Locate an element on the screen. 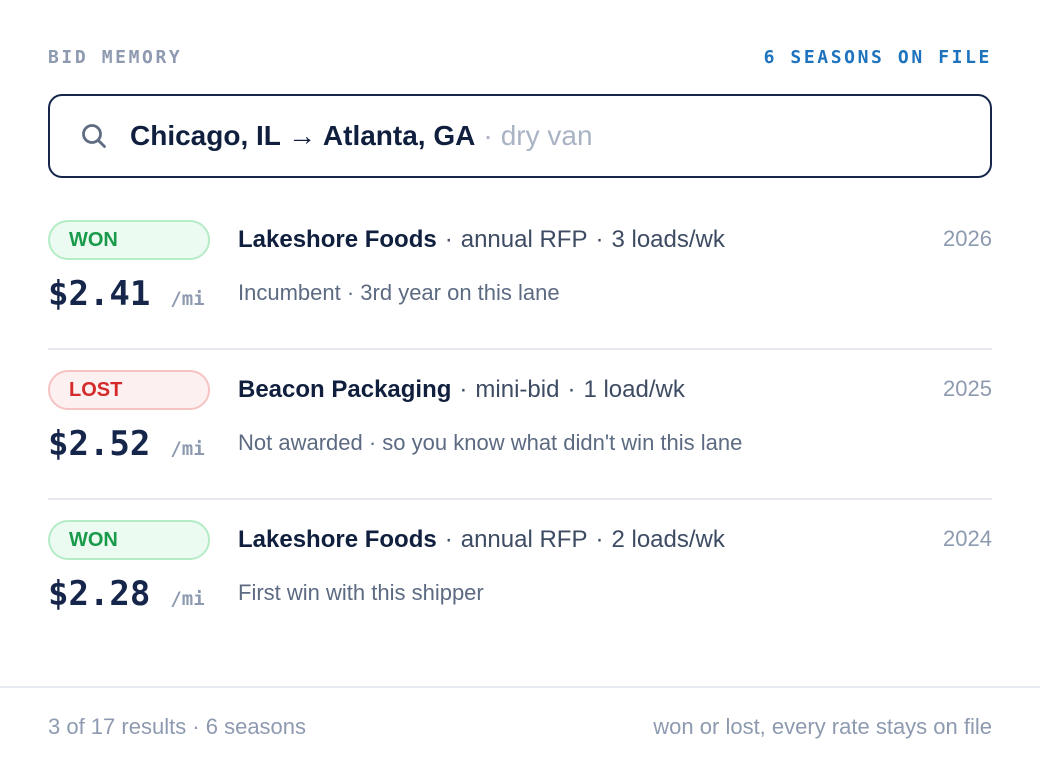  footer-tagline: won or lost, every rate stays on file is located at coordinates (822, 726).